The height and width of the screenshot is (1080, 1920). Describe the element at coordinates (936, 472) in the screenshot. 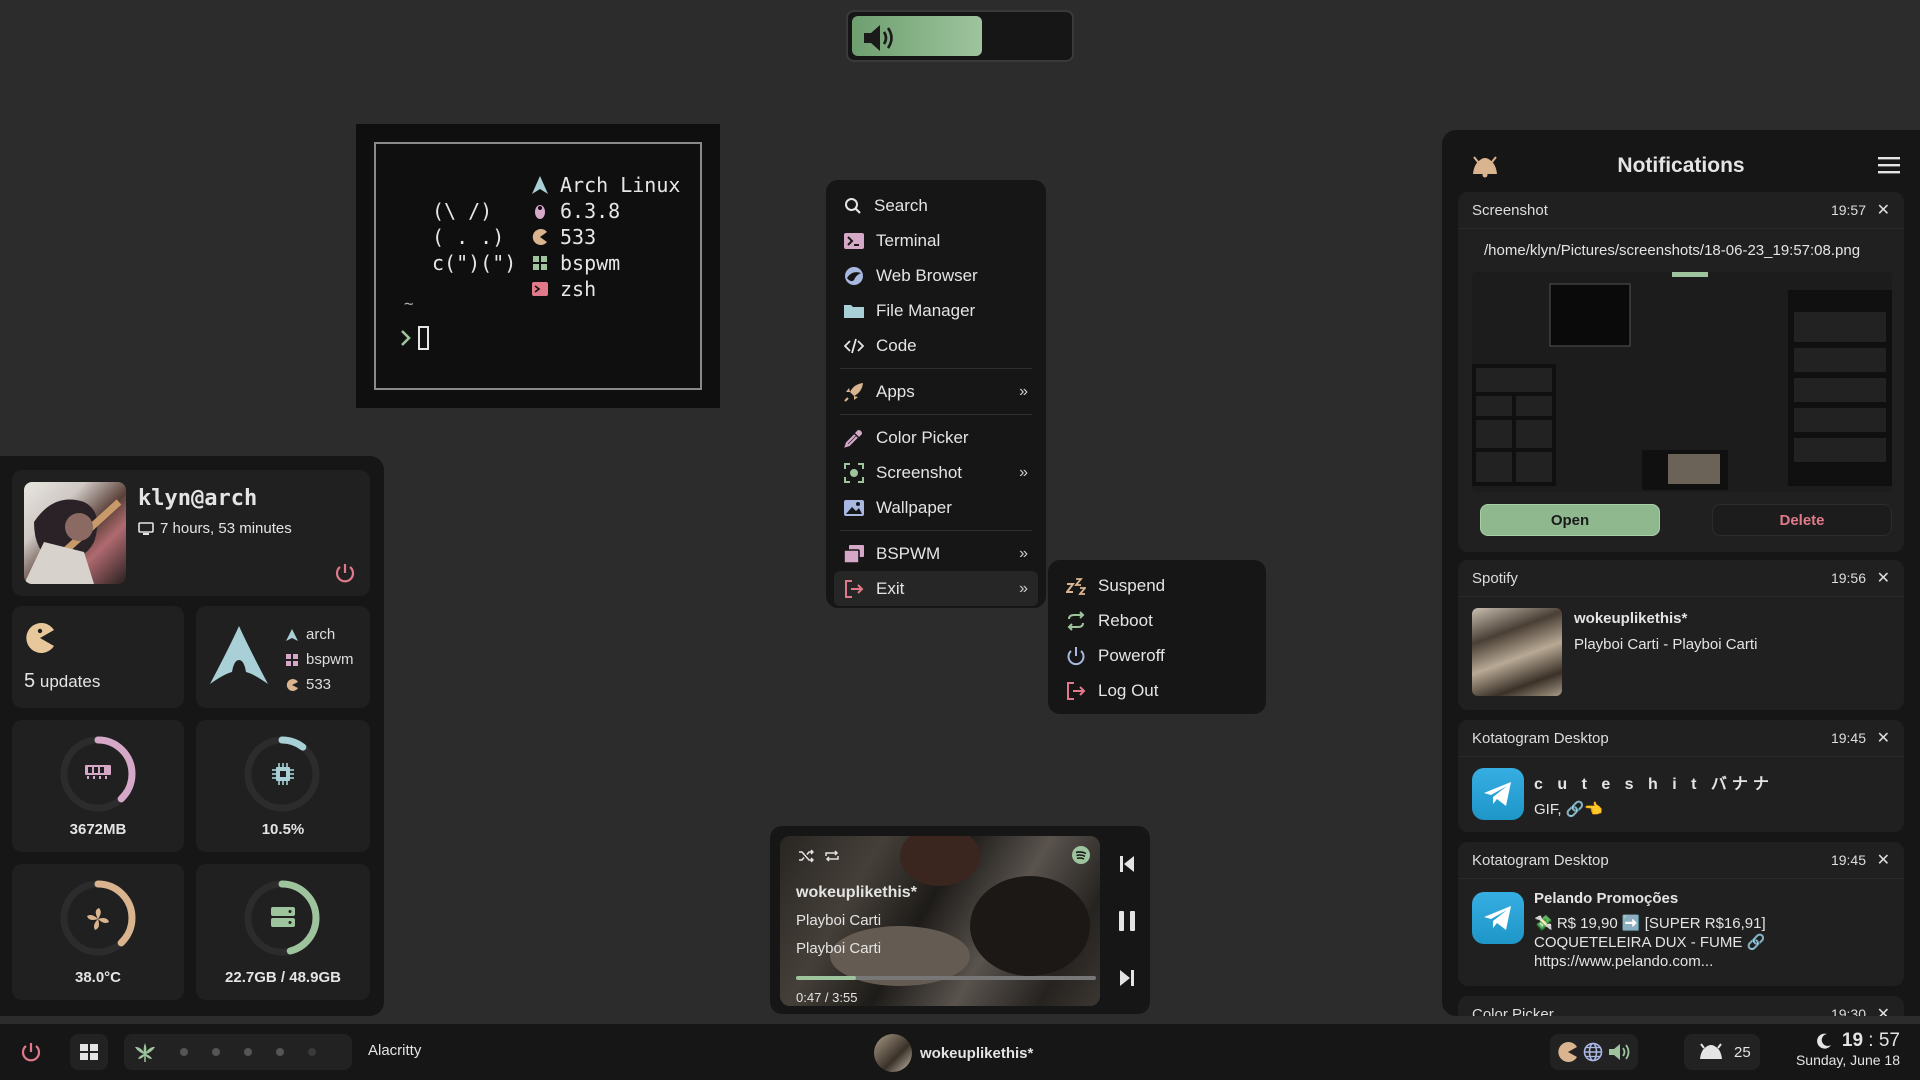

I see `menu-item-screenshot: Screenshot »` at that location.